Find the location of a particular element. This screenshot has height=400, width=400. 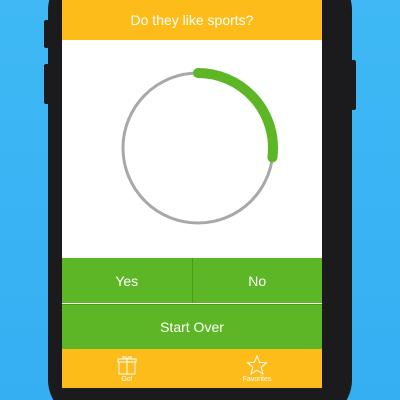

tab-favorites-label: Favorites is located at coordinates (257, 379).